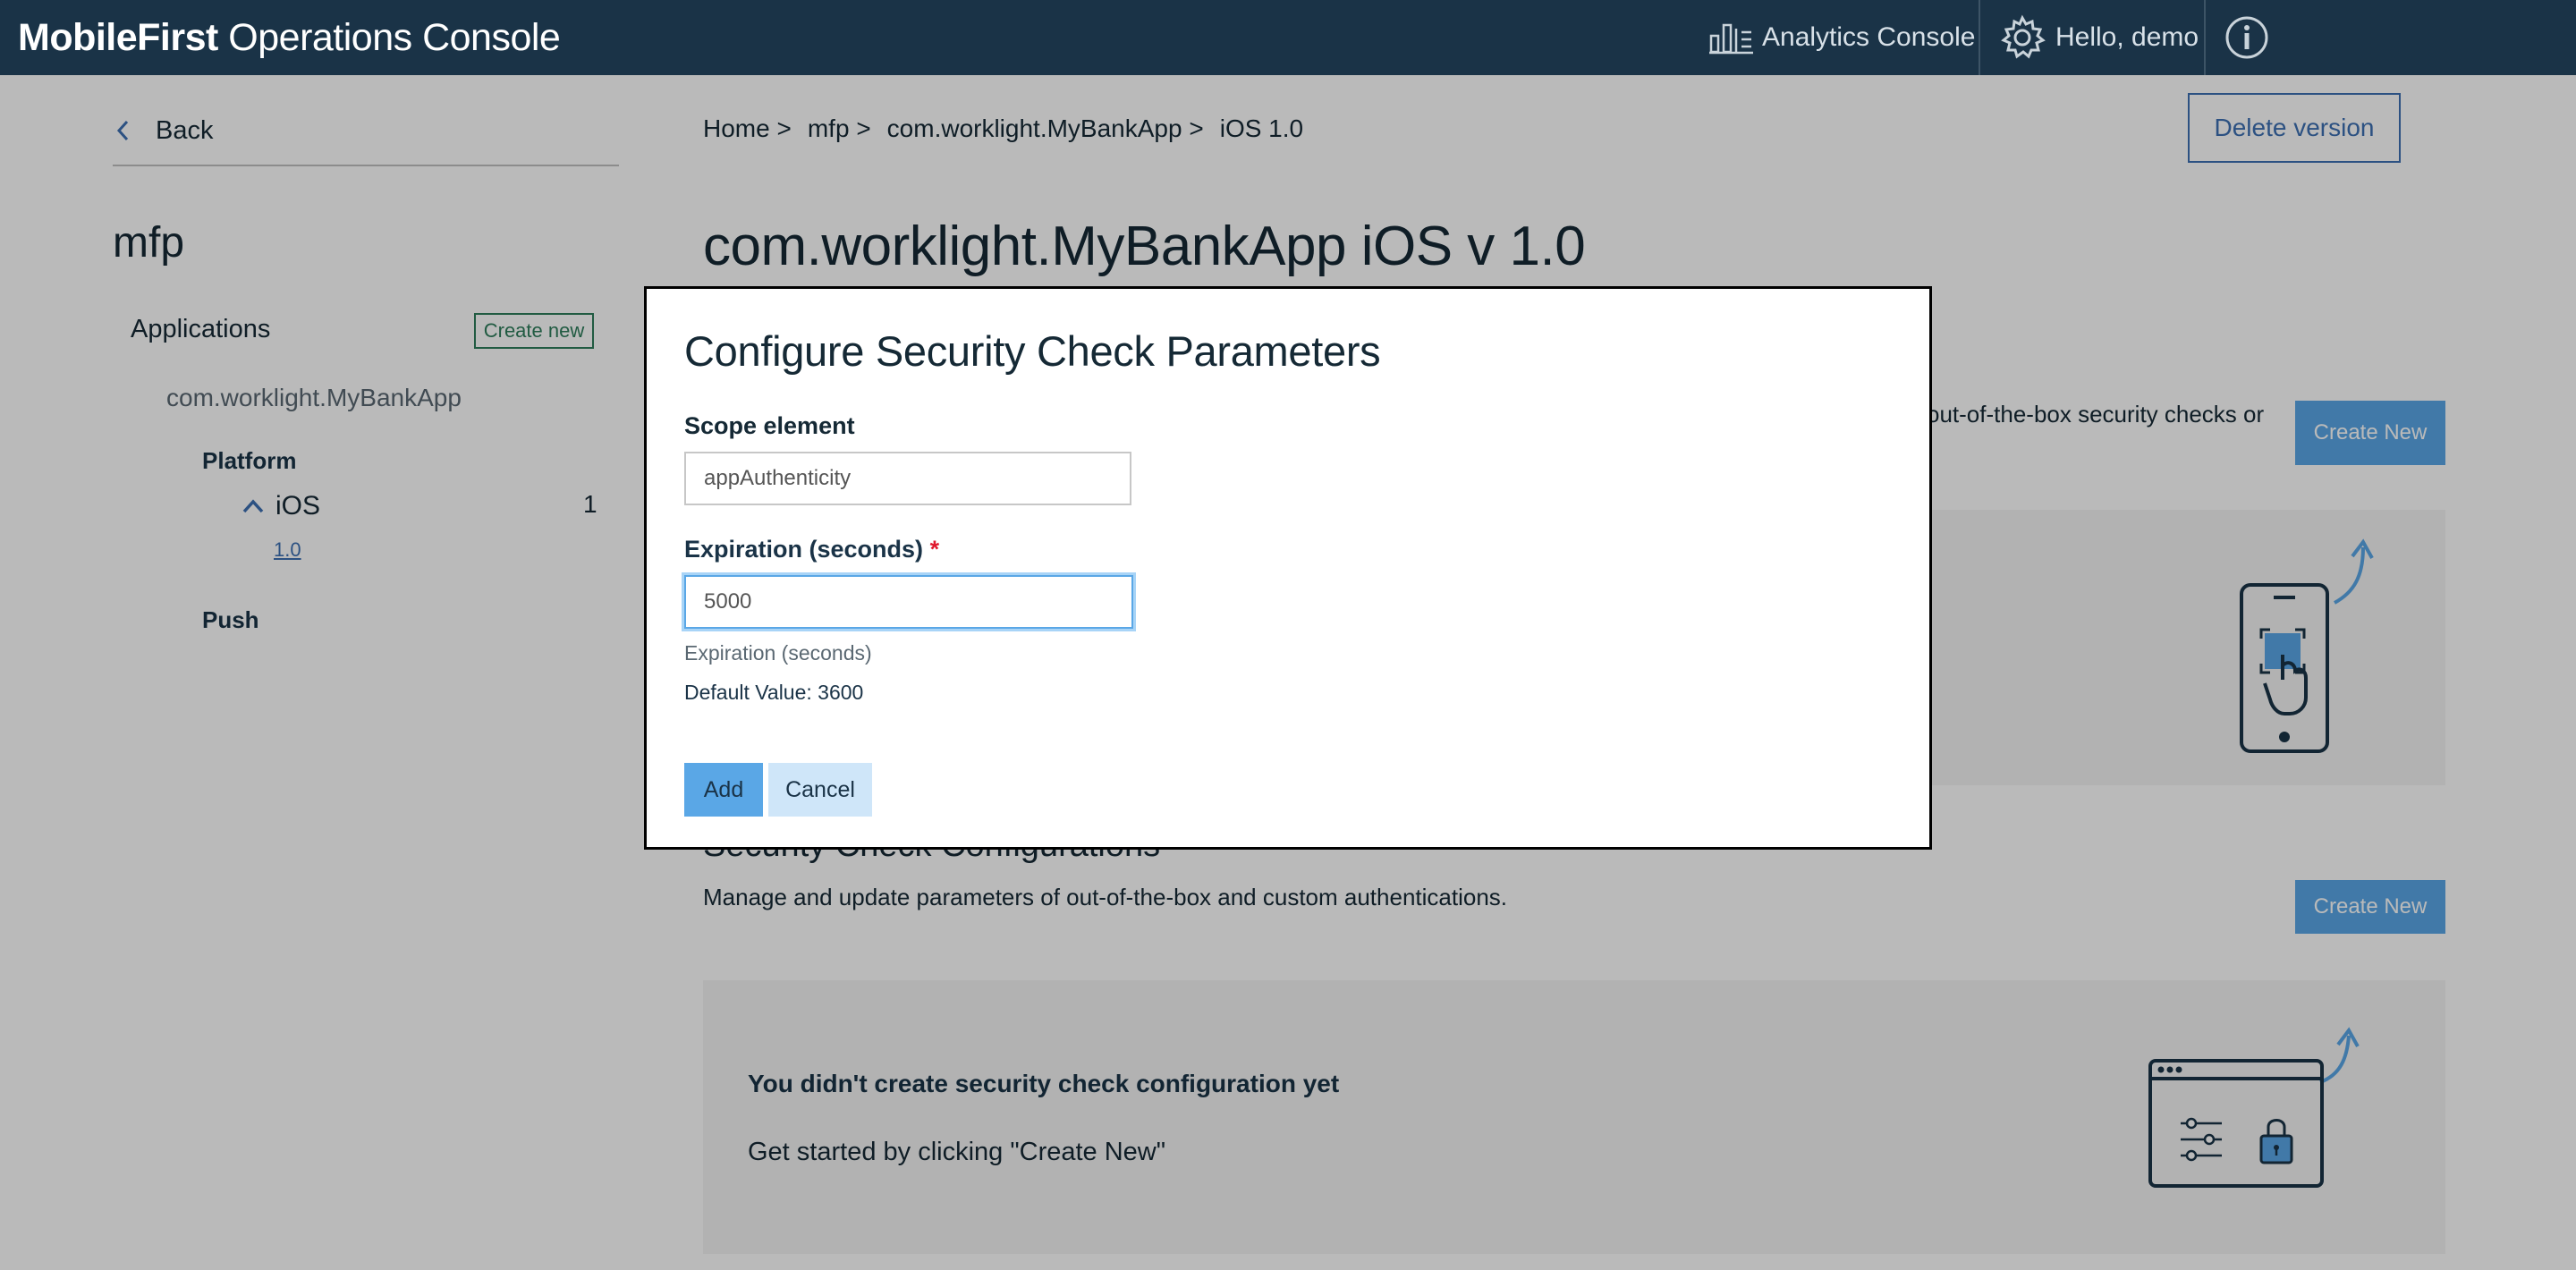  Describe the element at coordinates (812, 549) in the screenshot. I see `expiration-label: Expiration (seconds) *` at that location.